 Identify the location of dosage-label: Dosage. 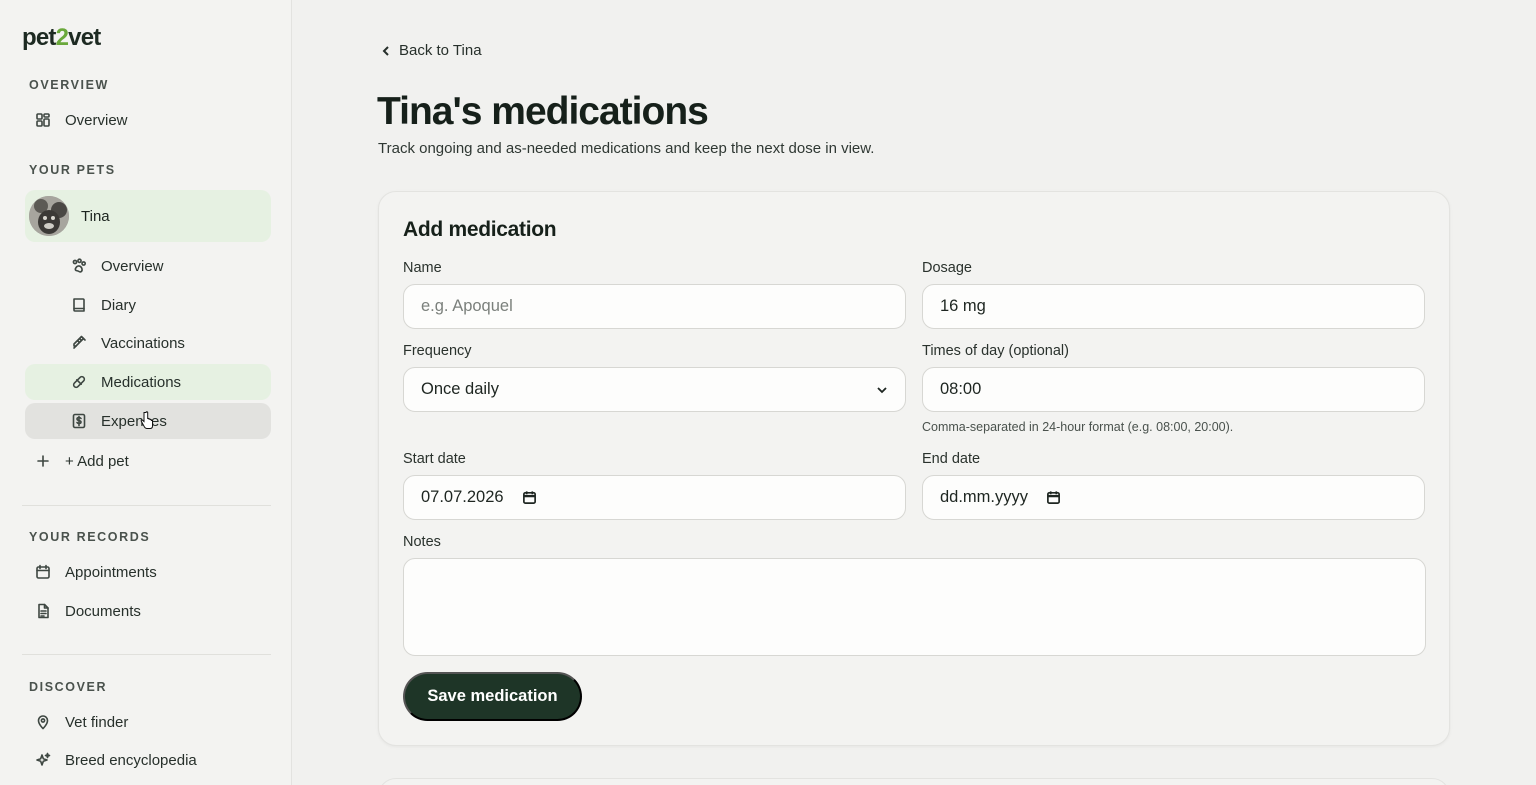
(947, 268).